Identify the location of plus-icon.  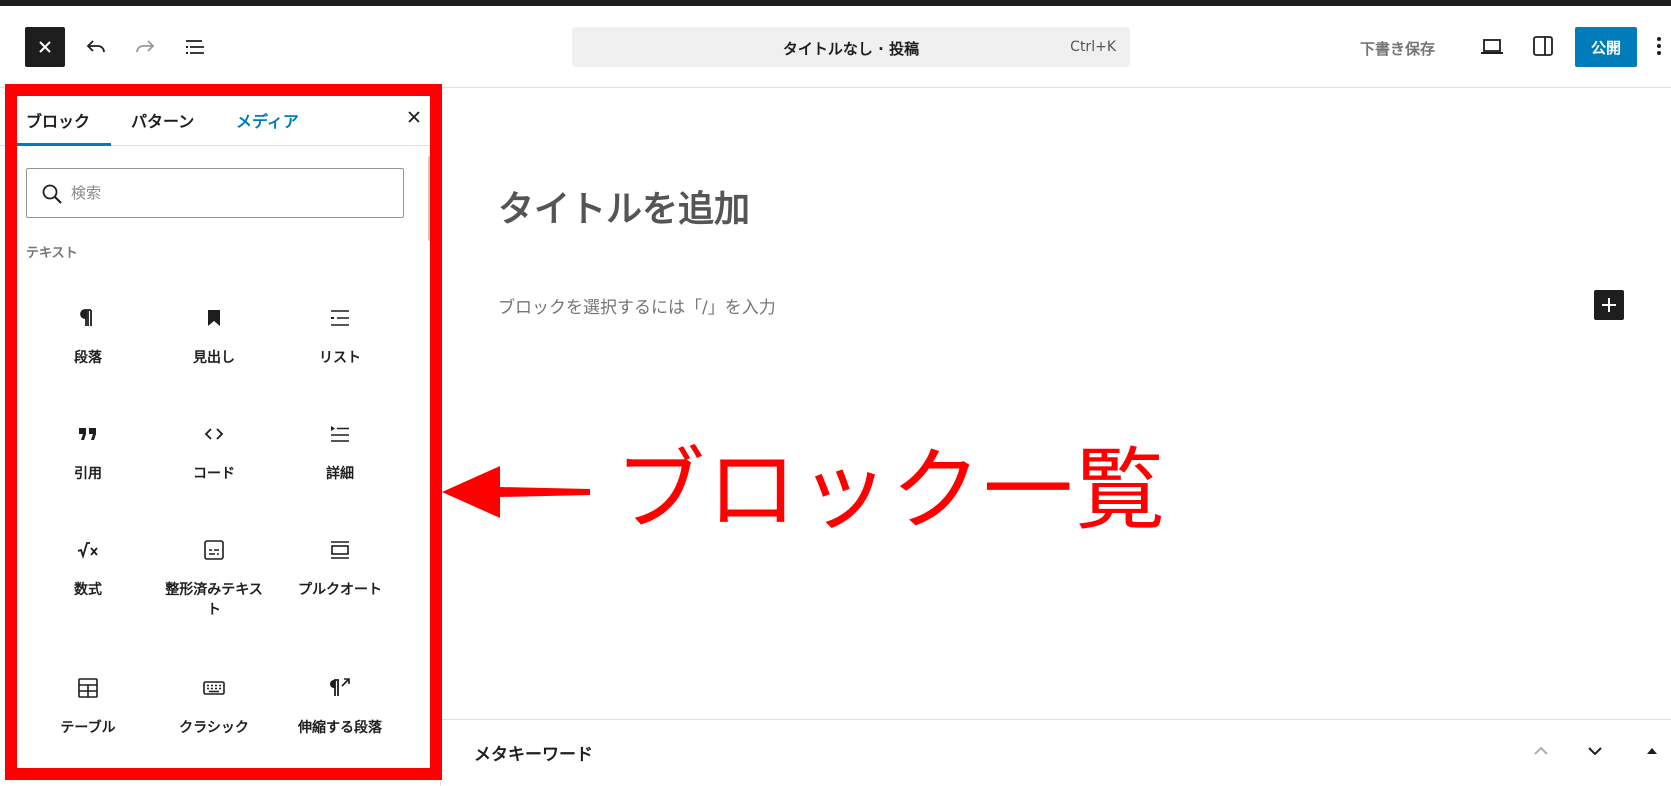
(1609, 305).